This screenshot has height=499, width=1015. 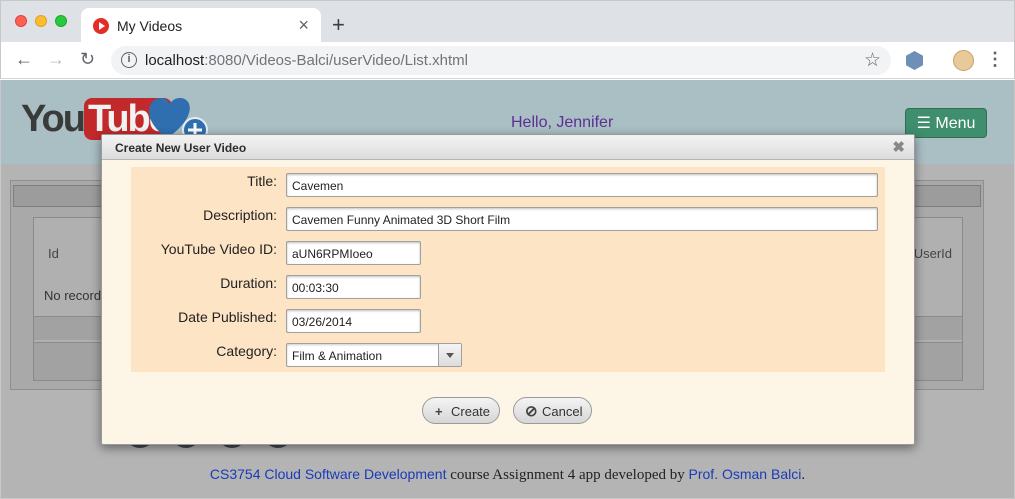 What do you see at coordinates (262, 181) in the screenshot?
I see `title-label: Title:` at bounding box center [262, 181].